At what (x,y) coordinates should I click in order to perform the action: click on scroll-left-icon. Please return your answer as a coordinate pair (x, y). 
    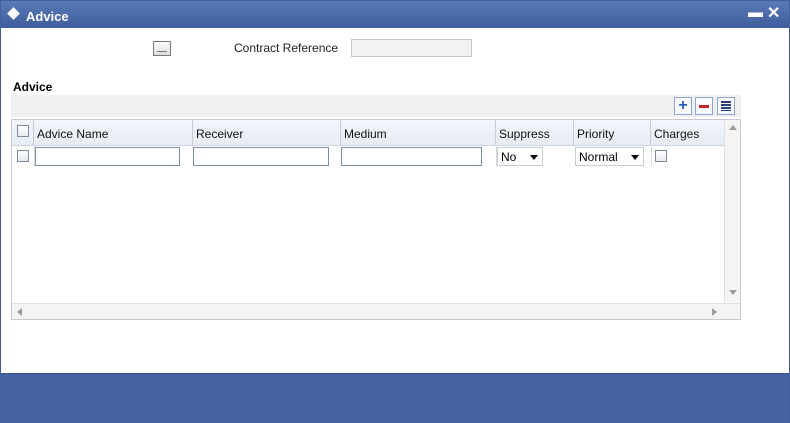
    Looking at the image, I should click on (19, 312).